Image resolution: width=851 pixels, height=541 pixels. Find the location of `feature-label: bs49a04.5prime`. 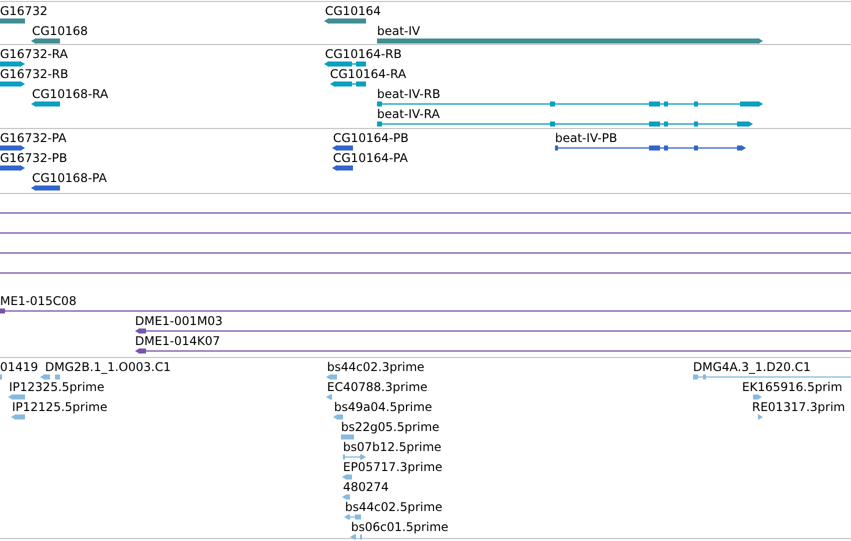

feature-label: bs49a04.5prime is located at coordinates (383, 407).